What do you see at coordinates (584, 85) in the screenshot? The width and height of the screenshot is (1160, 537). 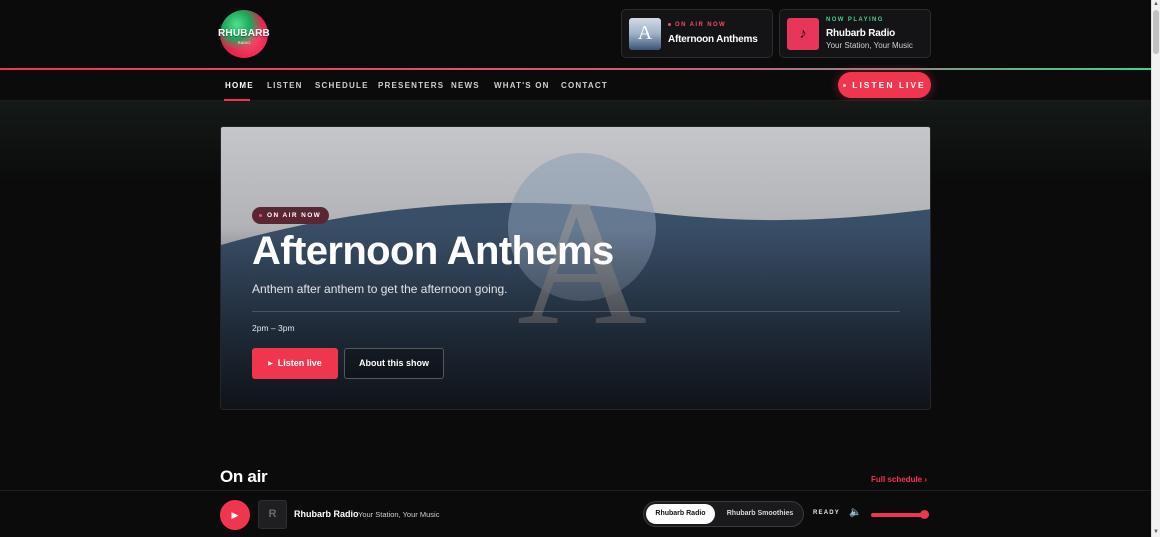 I see `nav-item-contact: CONTACT` at bounding box center [584, 85].